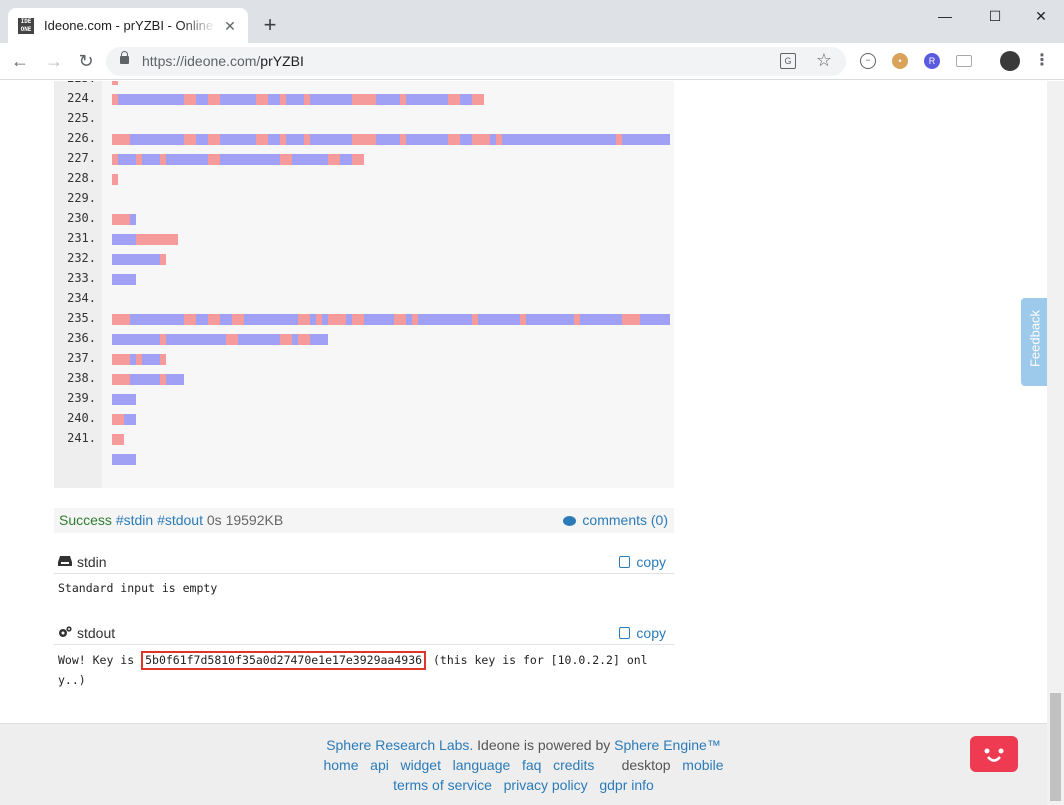 The width and height of the screenshot is (1064, 805). I want to click on address-bar: https://ideone.com/prYZBI G ☆, so click(476, 61).